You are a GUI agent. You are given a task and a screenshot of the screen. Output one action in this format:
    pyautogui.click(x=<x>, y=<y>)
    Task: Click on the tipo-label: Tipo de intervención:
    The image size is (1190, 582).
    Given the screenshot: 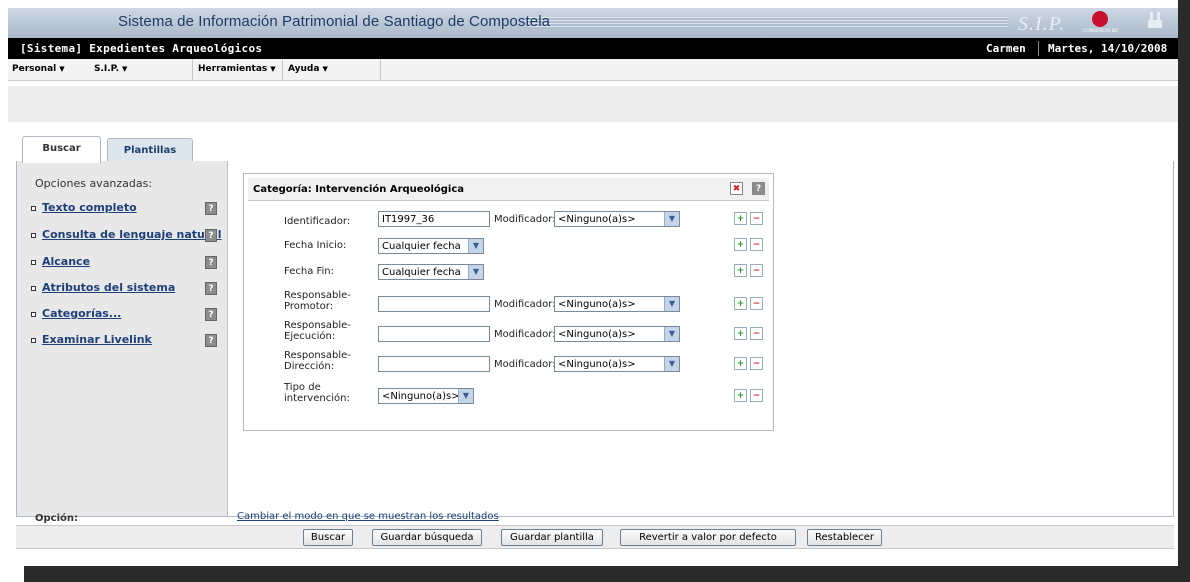 What is the action you would take?
    pyautogui.click(x=317, y=393)
    